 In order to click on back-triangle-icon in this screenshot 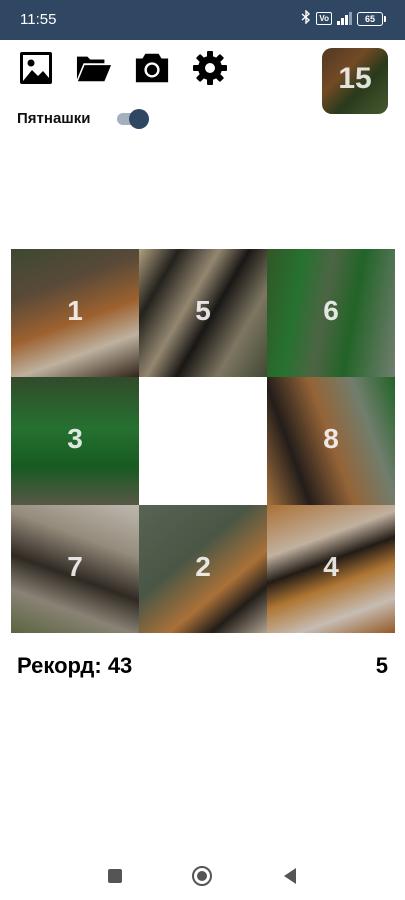, I will do `click(290, 876)`.